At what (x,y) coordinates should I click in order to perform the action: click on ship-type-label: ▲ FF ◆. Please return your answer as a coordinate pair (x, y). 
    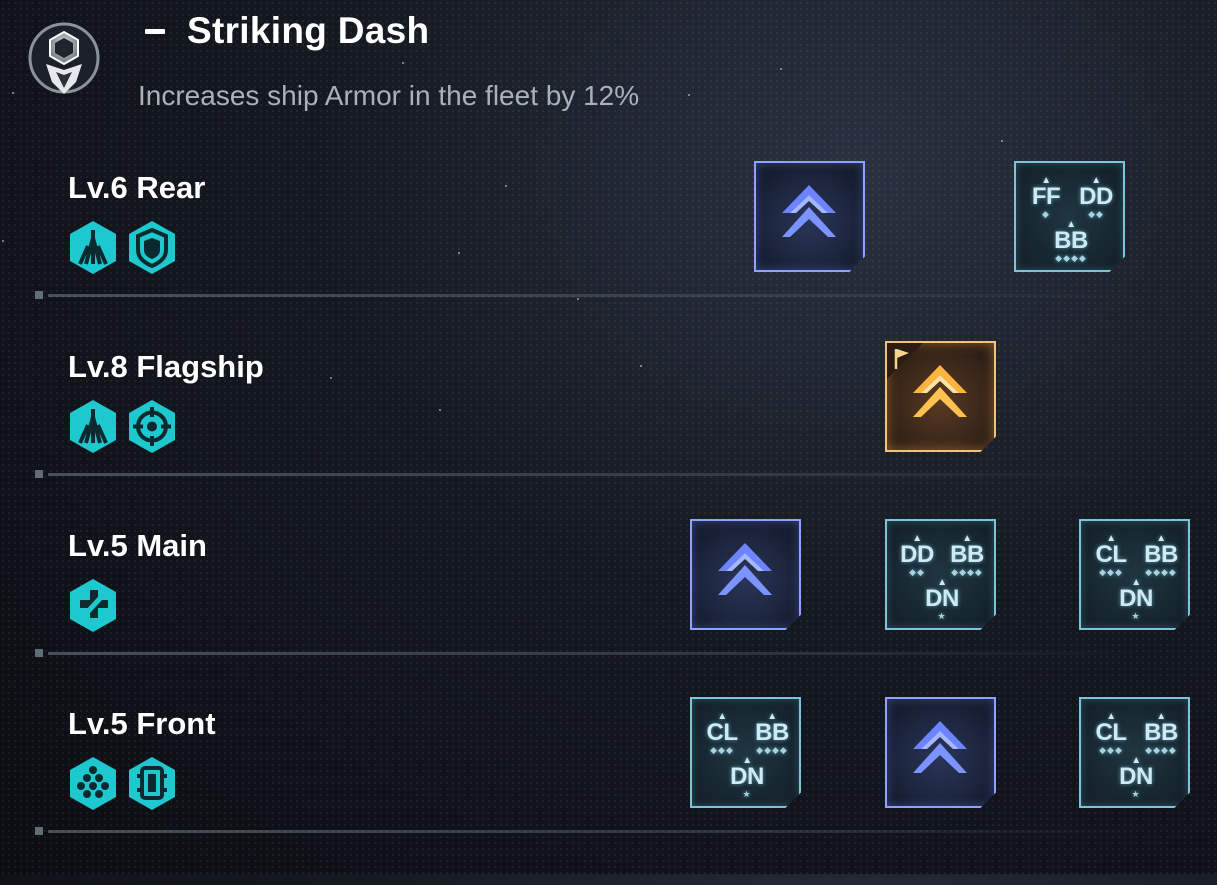
    Looking at the image, I should click on (1046, 197).